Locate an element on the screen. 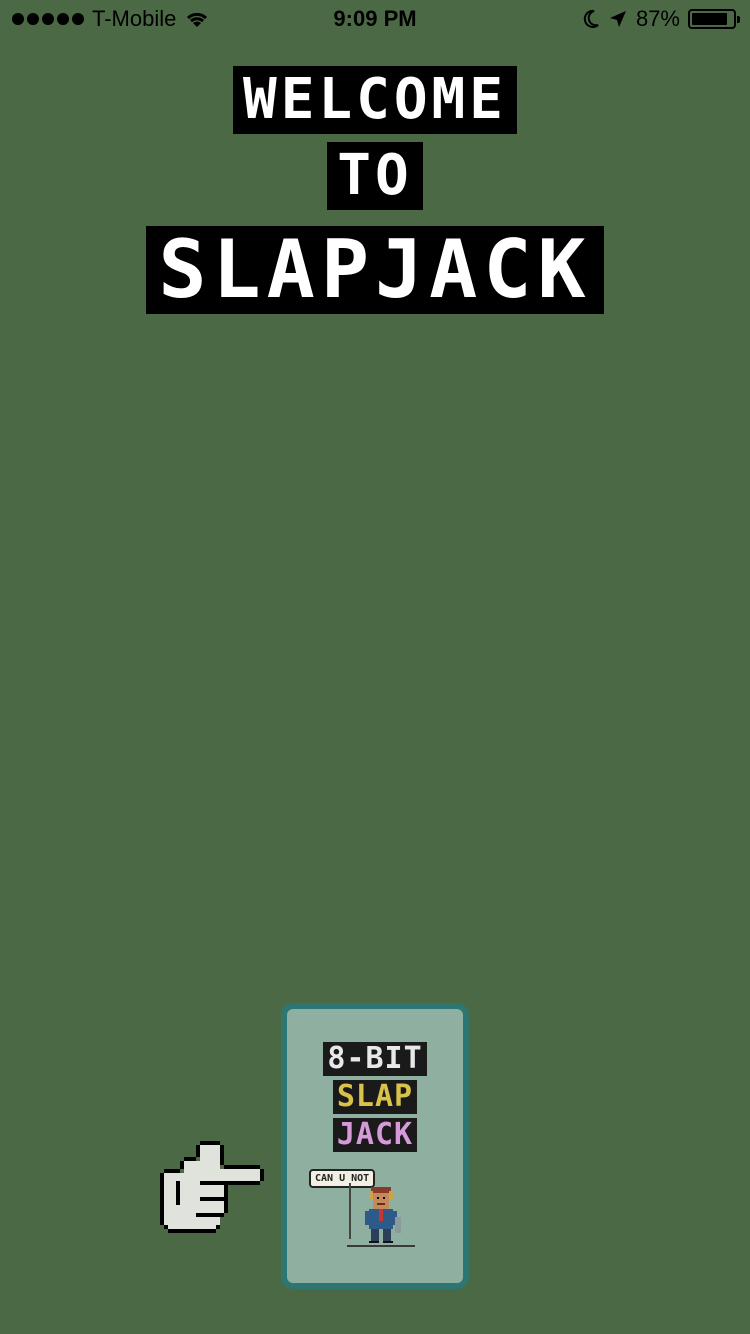 This screenshot has height=1334, width=750. slapjack-card: 8-BIT SLAP JACK CAN U NOT is located at coordinates (375, 1146).